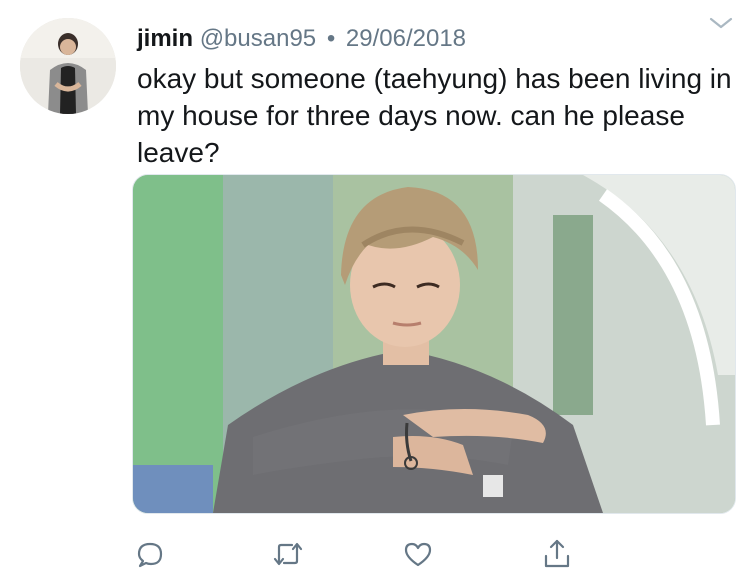 This screenshot has width=750, height=583. I want to click on chevron-down-icon, so click(721, 23).